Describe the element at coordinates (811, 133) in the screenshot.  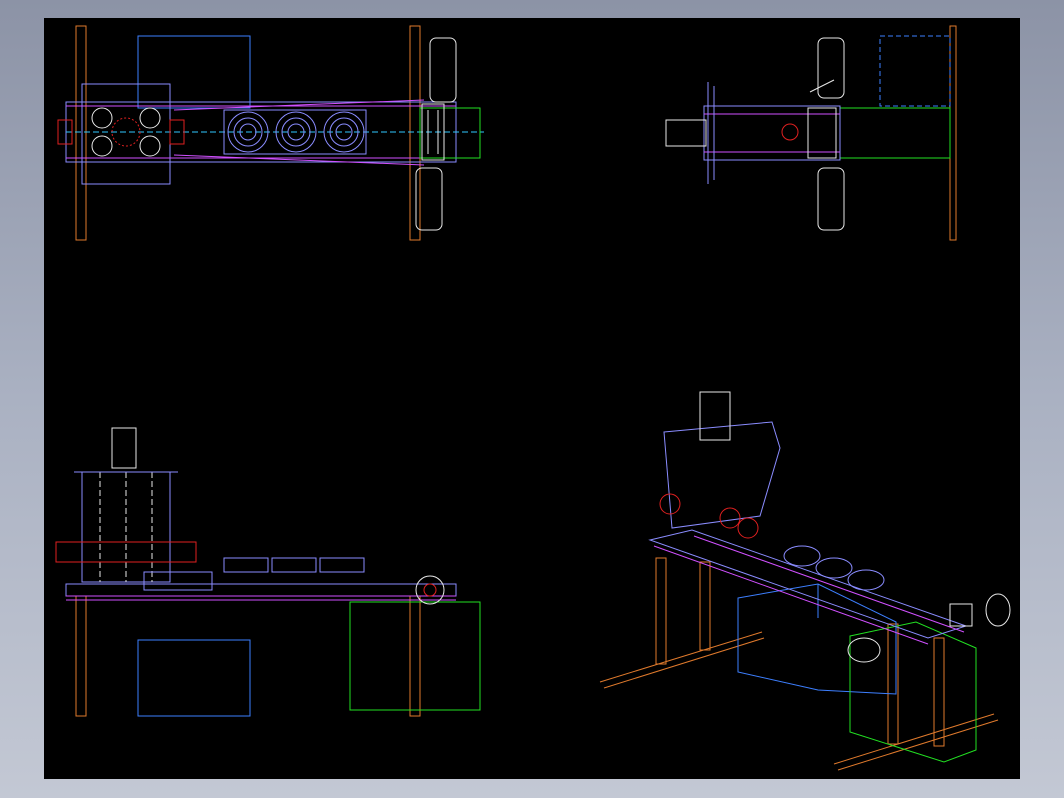
I see `right-side-view` at that location.